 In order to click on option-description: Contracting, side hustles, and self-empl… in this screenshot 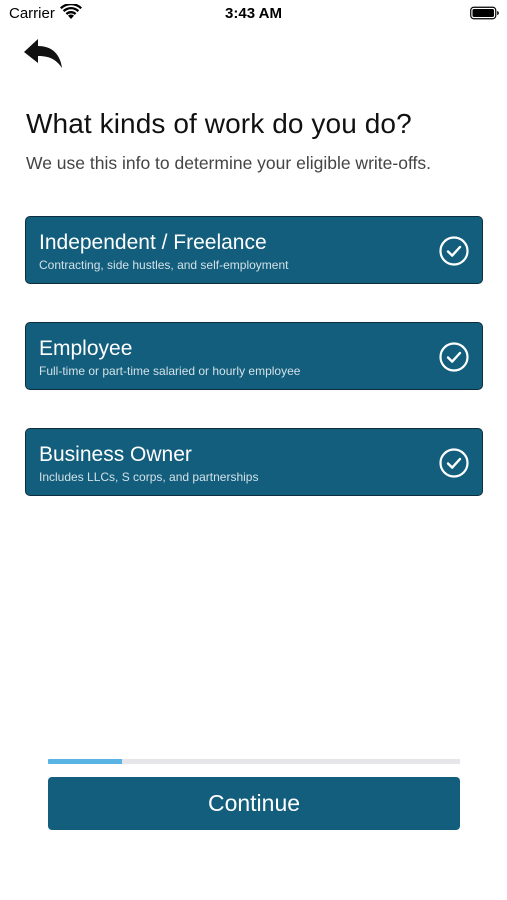, I will do `click(164, 265)`.